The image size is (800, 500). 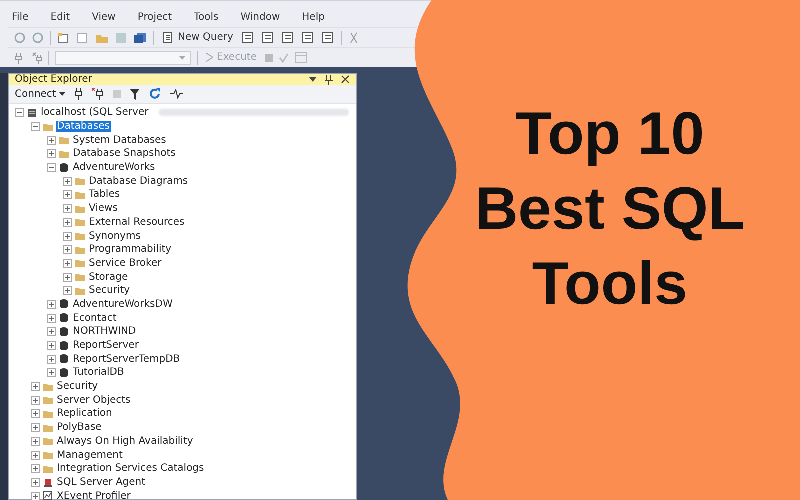 What do you see at coordinates (137, 222) in the screenshot?
I see `tree-item: External Resources` at bounding box center [137, 222].